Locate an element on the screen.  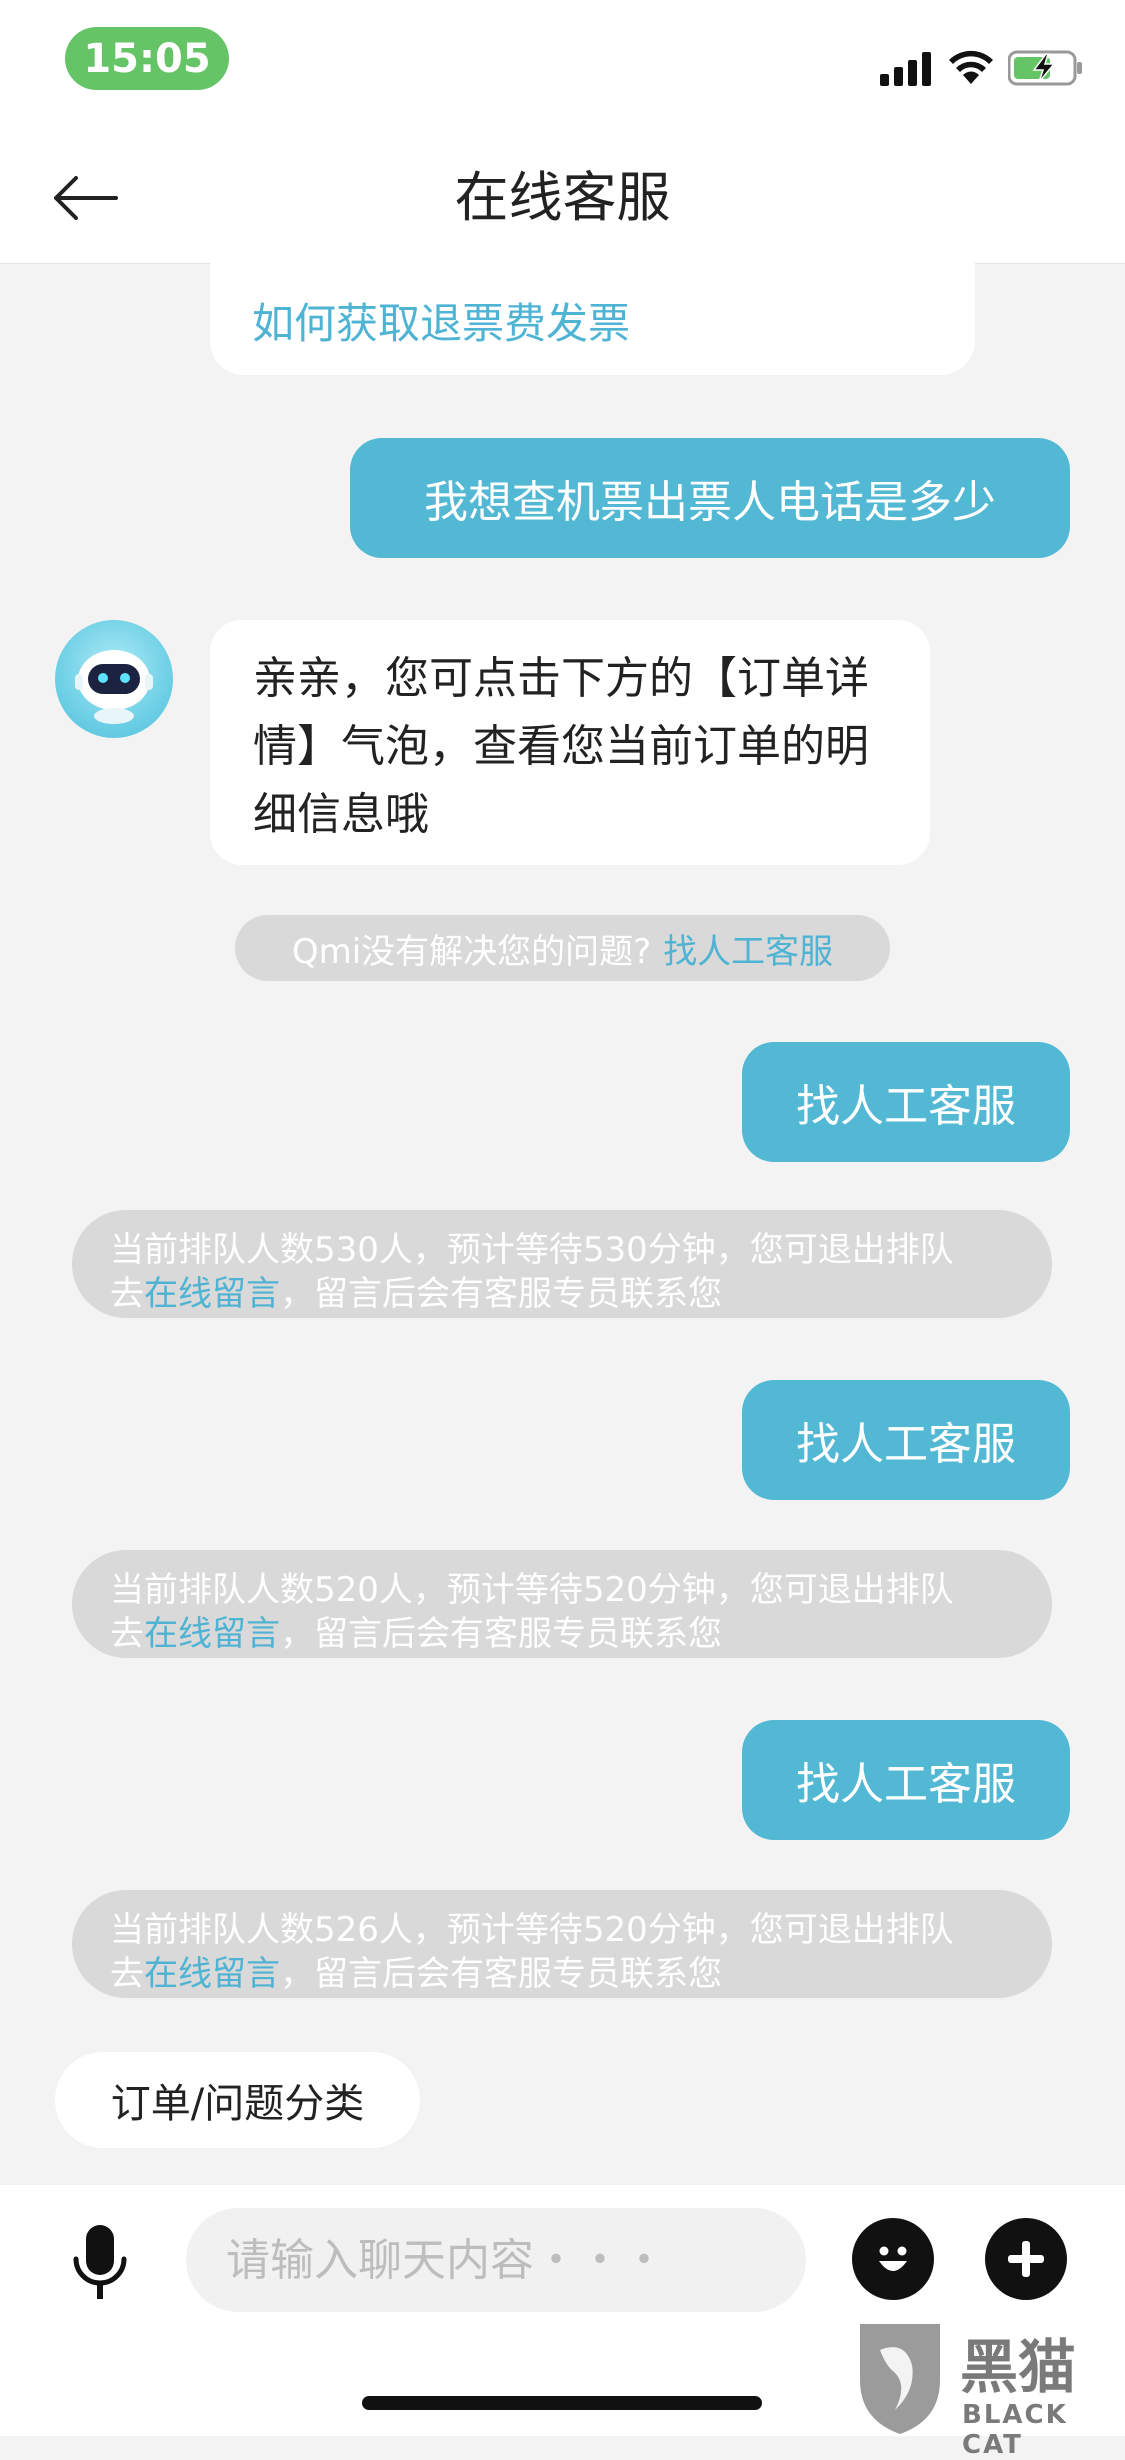
queue-notice-line: 当前排队人数526人，预计等待520分钟，您可退出排队 is located at coordinates (532, 1930).